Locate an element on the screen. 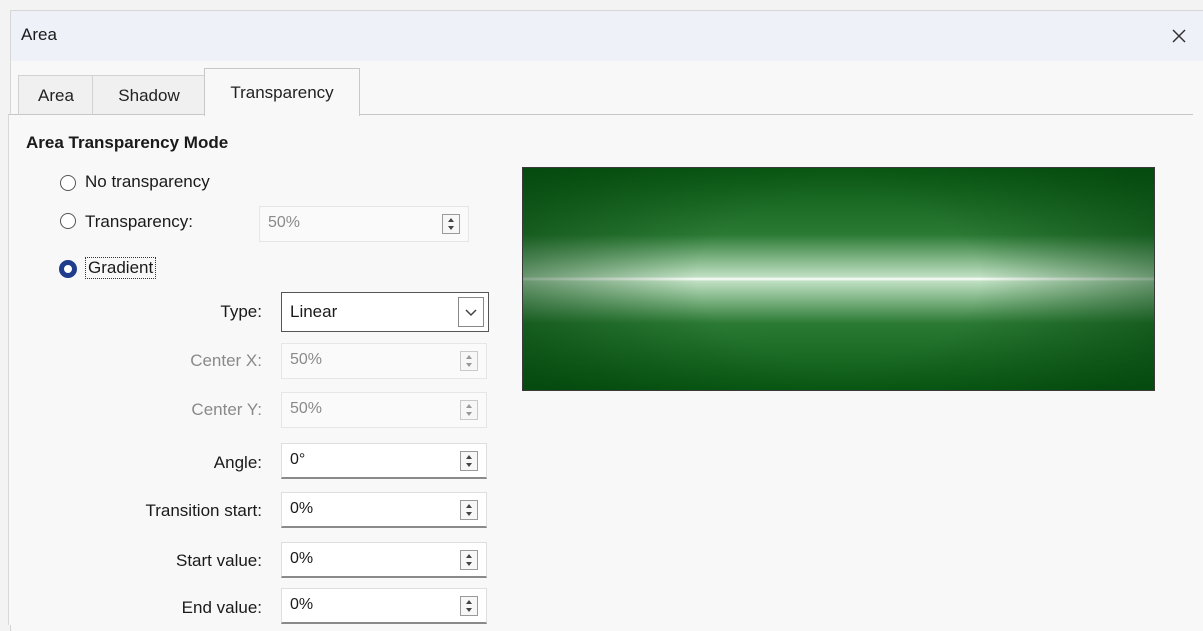  chevron-down-icon is located at coordinates (471, 312).